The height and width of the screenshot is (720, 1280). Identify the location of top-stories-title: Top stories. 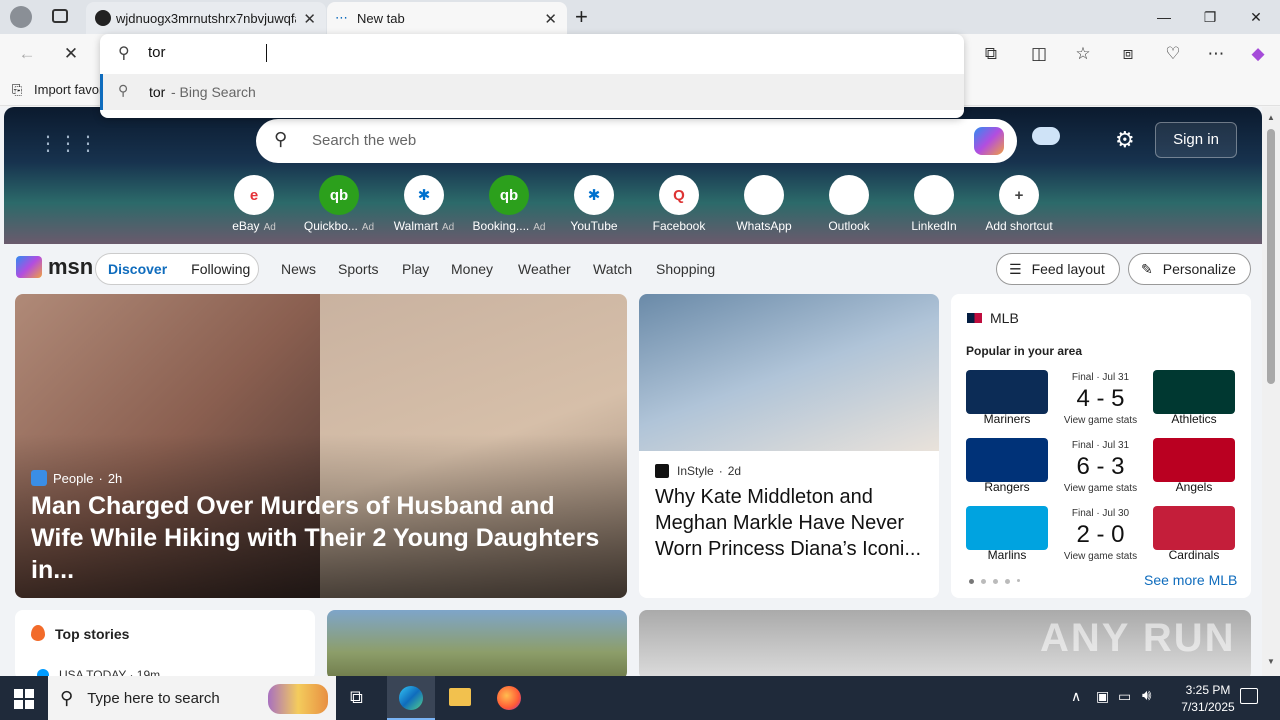
(92, 634).